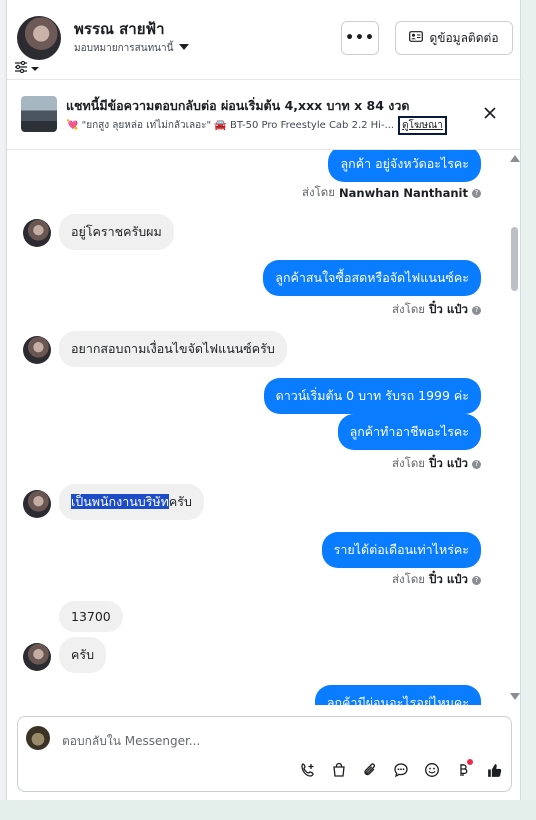  I want to click on outgoing-message: รายได้ต่อเดือนเท่าไหร่คะ, so click(401, 550).